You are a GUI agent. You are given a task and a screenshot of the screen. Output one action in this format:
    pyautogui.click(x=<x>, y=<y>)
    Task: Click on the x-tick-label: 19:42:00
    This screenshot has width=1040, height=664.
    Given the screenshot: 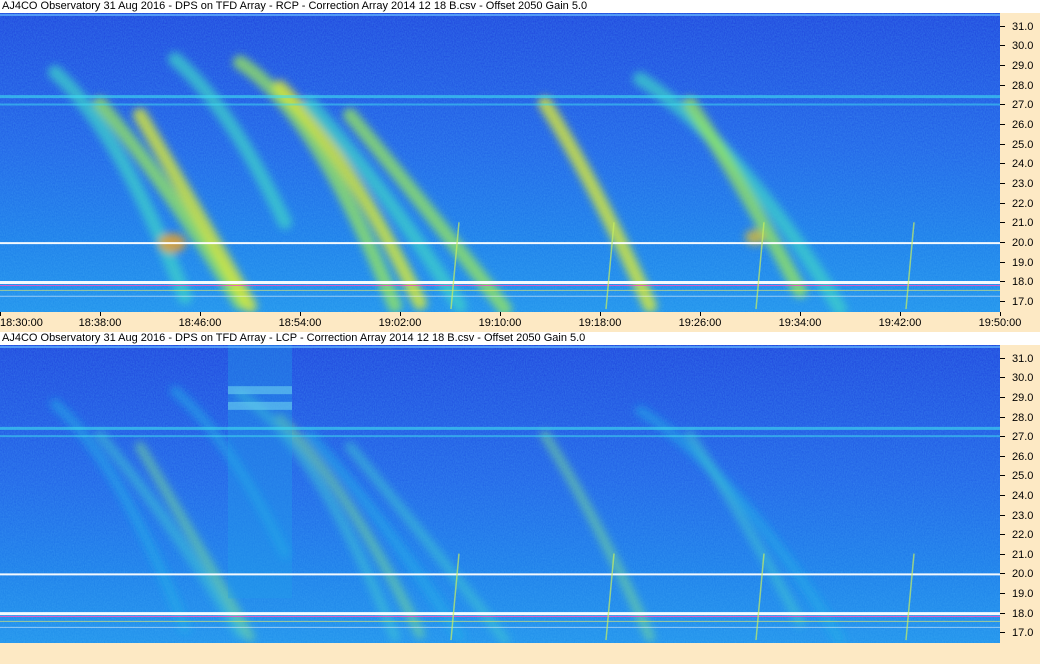 What is the action you would take?
    pyautogui.click(x=900, y=323)
    